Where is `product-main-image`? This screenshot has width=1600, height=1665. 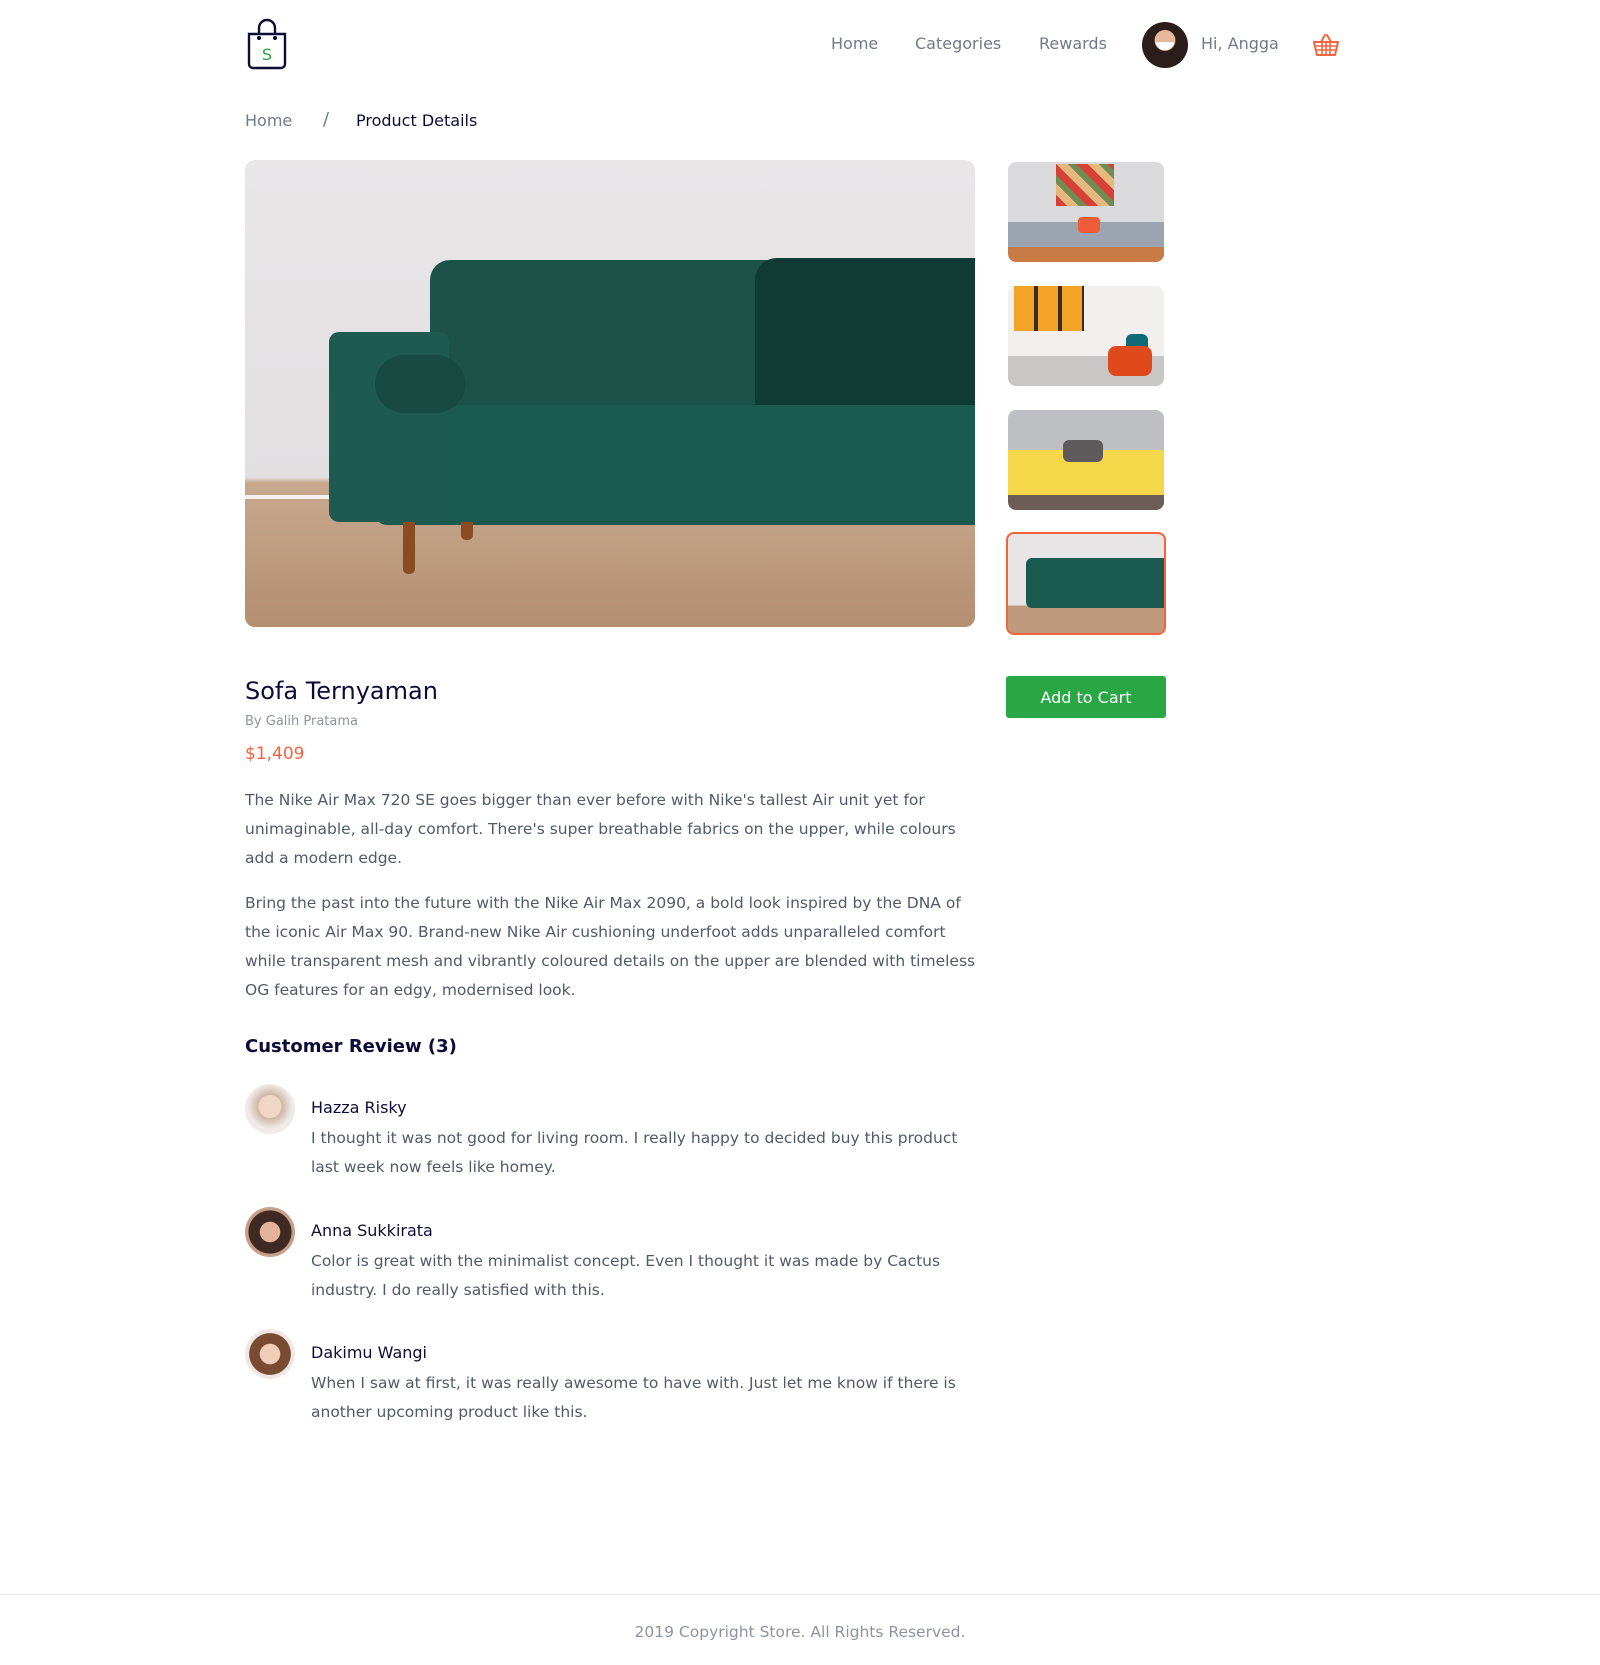
product-main-image is located at coordinates (610, 393).